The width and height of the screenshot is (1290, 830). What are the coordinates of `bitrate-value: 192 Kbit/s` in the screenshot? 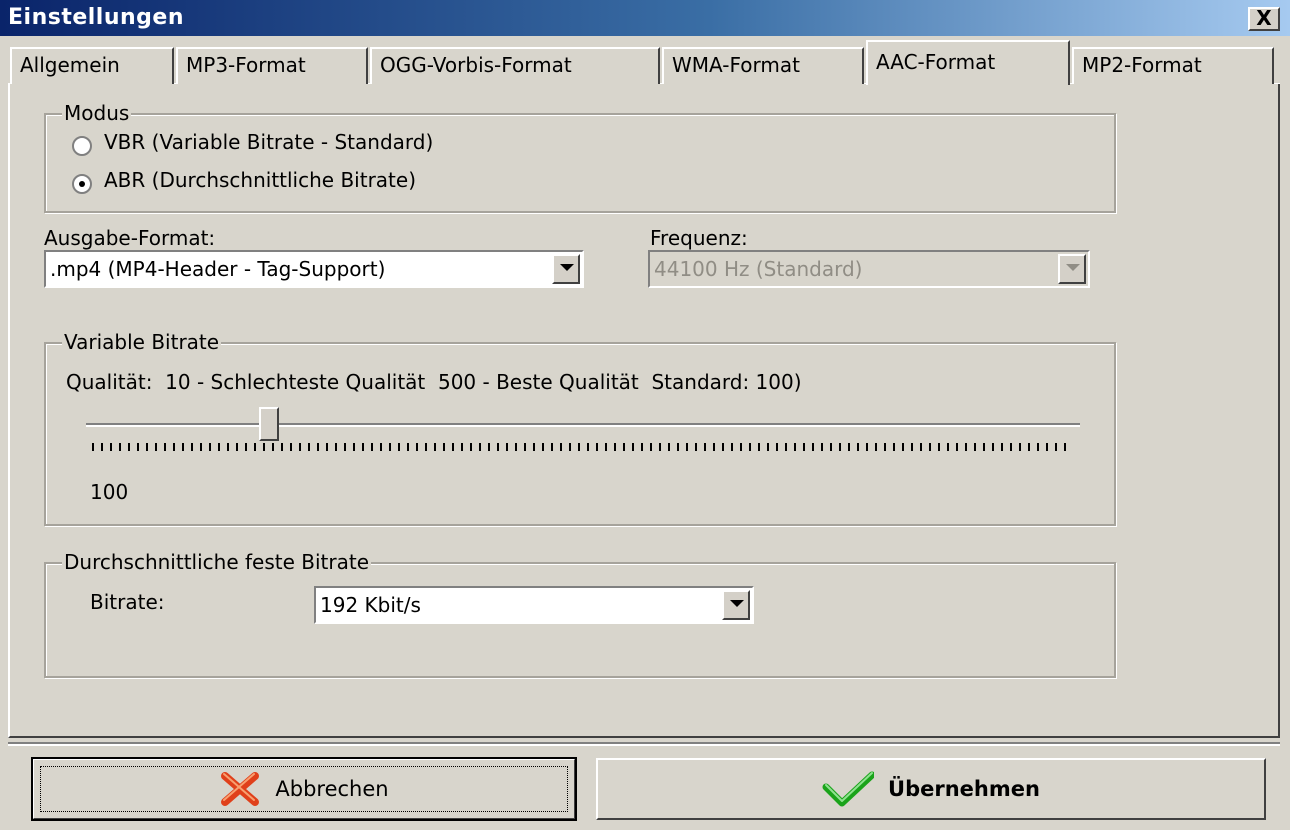 It's located at (370, 605).